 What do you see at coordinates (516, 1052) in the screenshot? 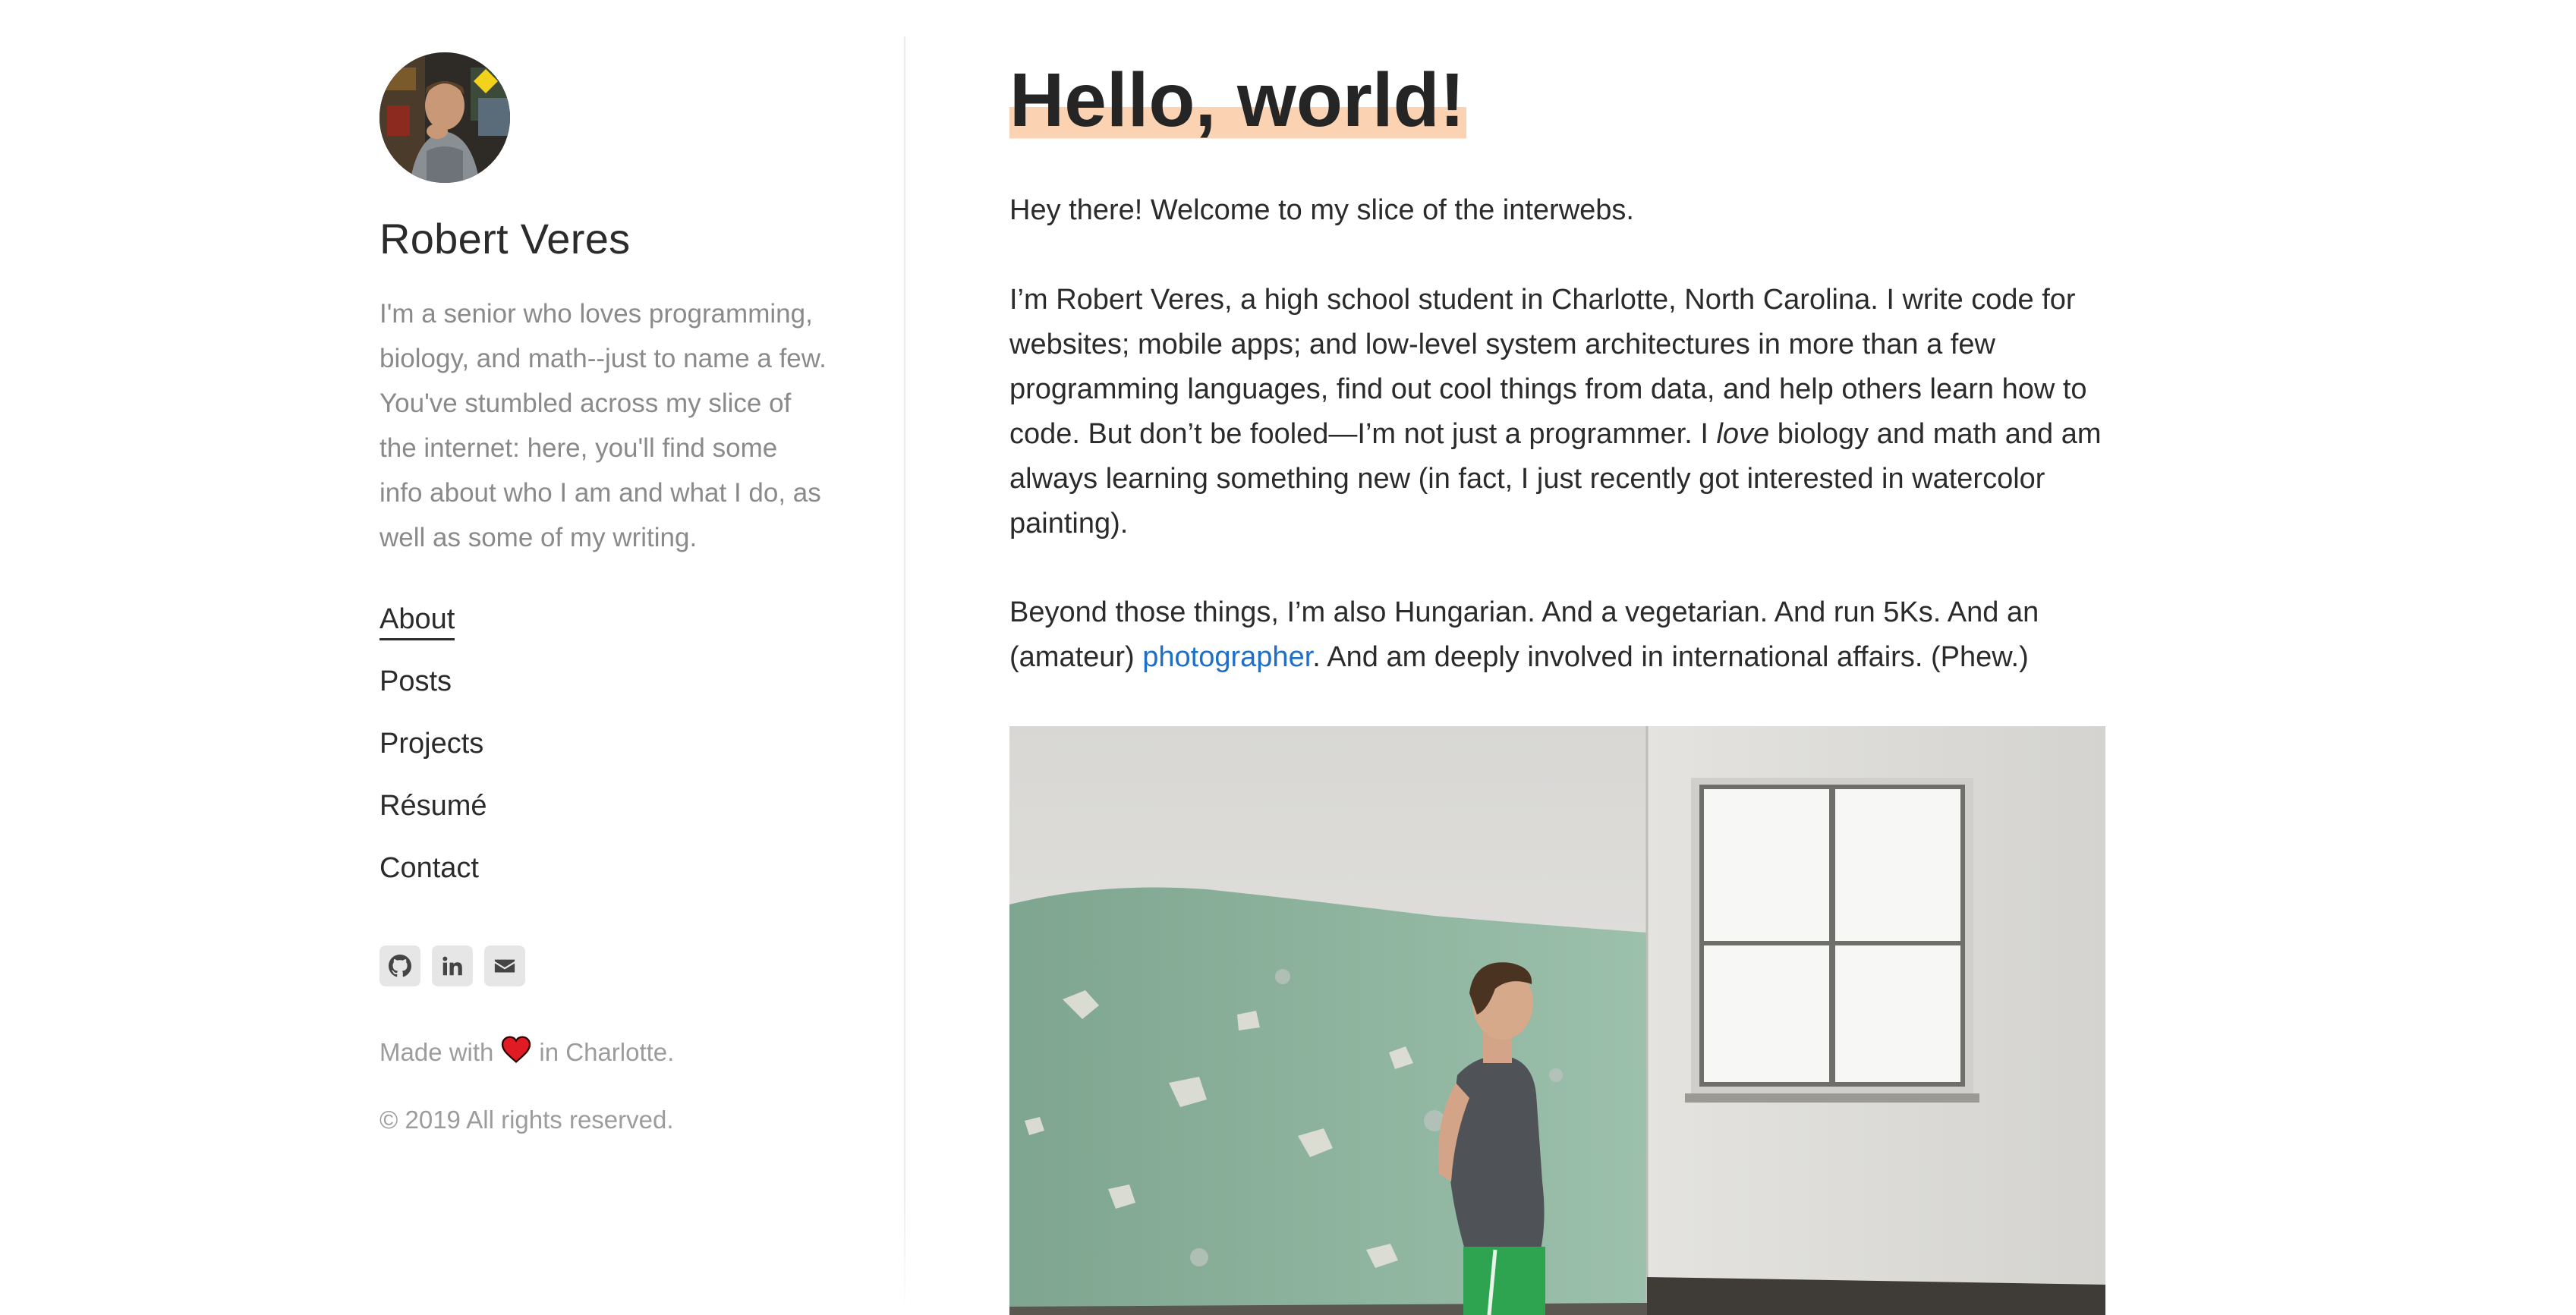
I see `heart-icon` at bounding box center [516, 1052].